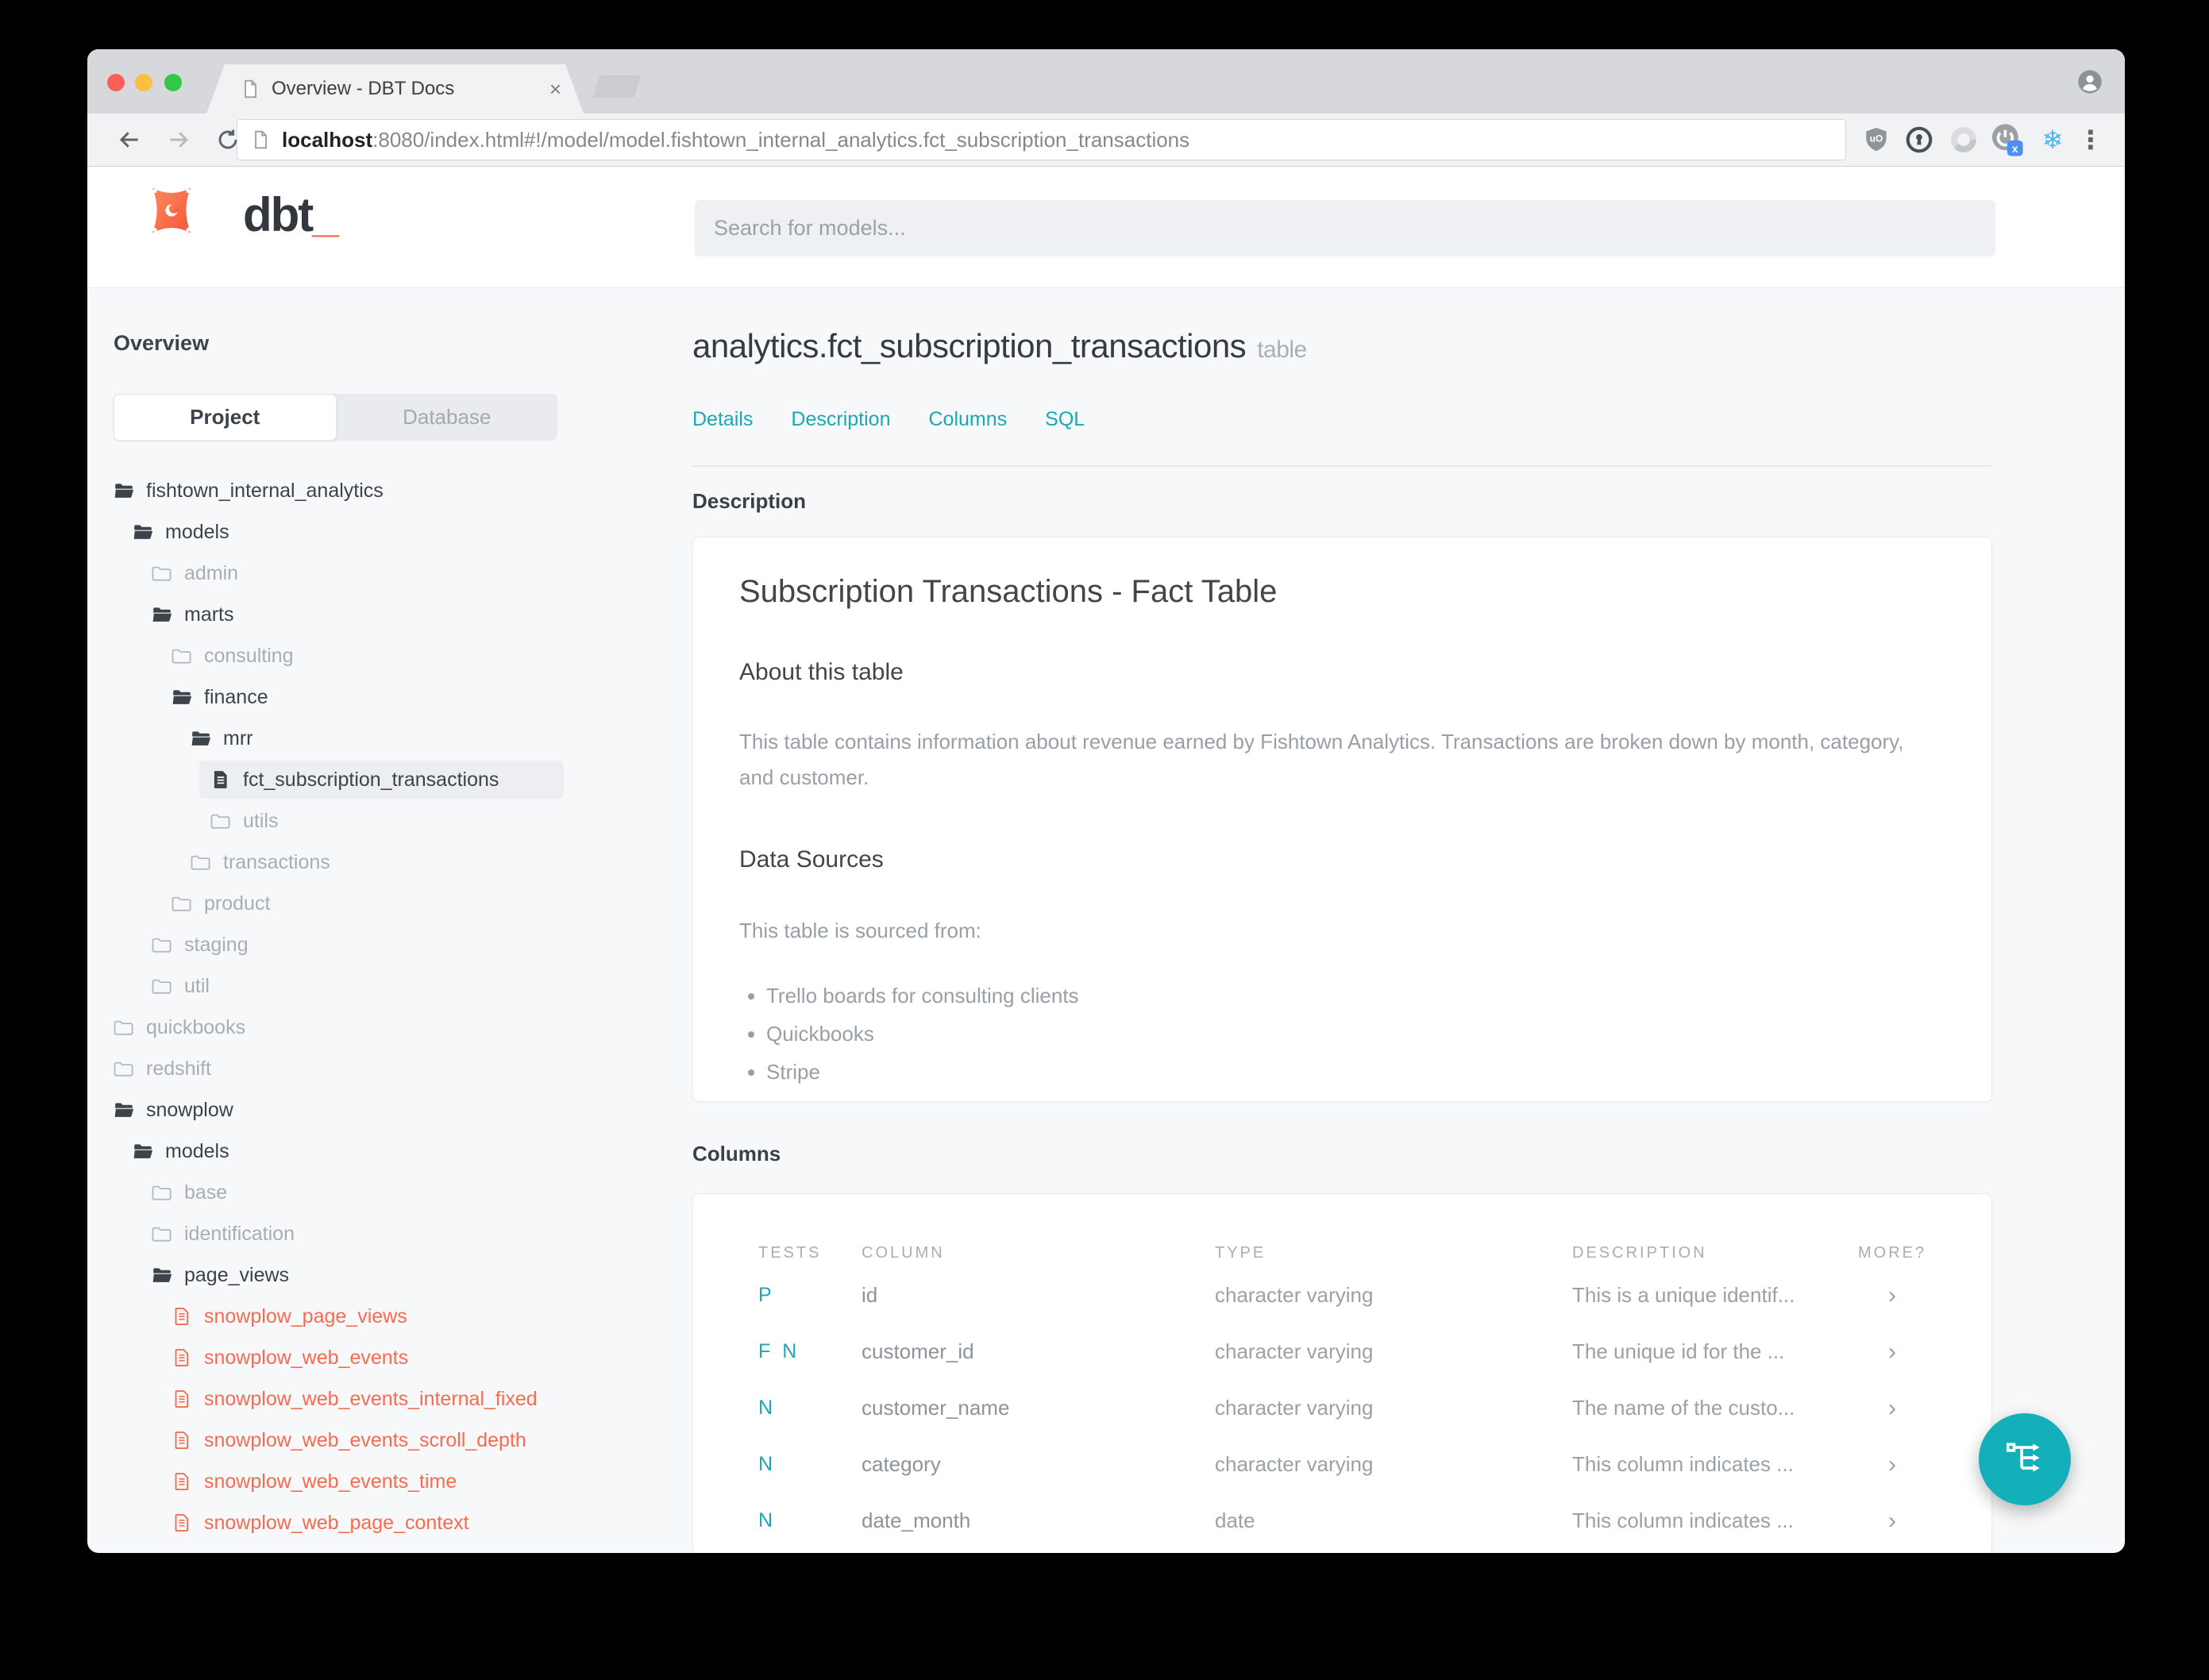  What do you see at coordinates (1964, 139) in the screenshot?
I see `opera-extension-button` at bounding box center [1964, 139].